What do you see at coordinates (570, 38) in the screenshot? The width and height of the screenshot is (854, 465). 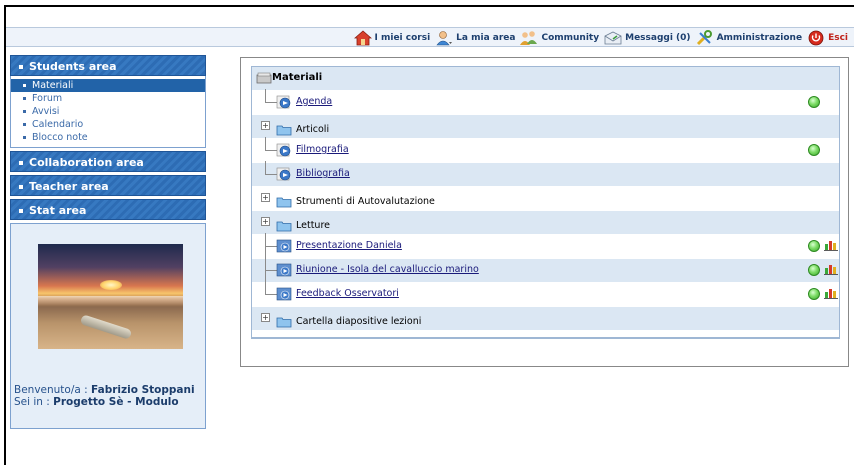 I see `nav-community-label: Community` at bounding box center [570, 38].